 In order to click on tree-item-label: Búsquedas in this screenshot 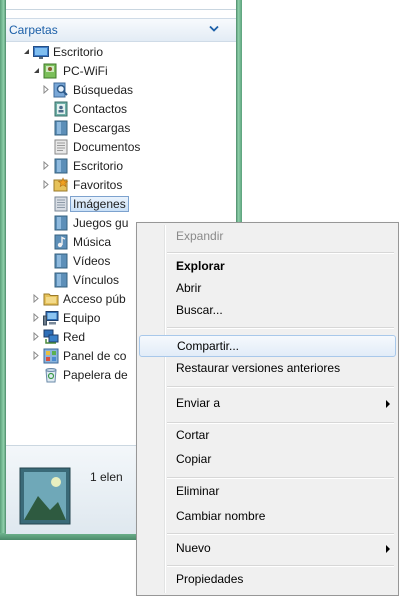, I will do `click(103, 89)`.